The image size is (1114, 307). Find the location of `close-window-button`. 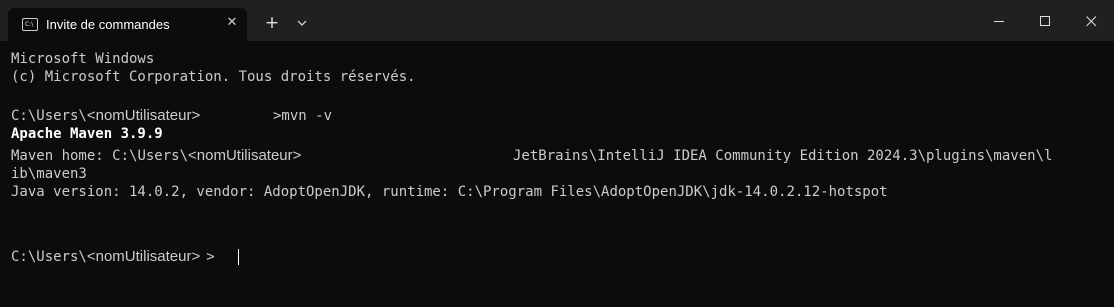

close-window-button is located at coordinates (1091, 20).